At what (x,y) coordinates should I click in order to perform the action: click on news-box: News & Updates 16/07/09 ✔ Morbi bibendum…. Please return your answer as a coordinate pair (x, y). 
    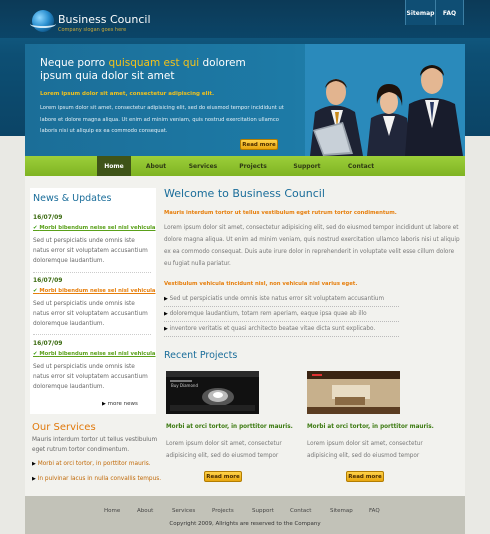
    Looking at the image, I should click on (93, 301).